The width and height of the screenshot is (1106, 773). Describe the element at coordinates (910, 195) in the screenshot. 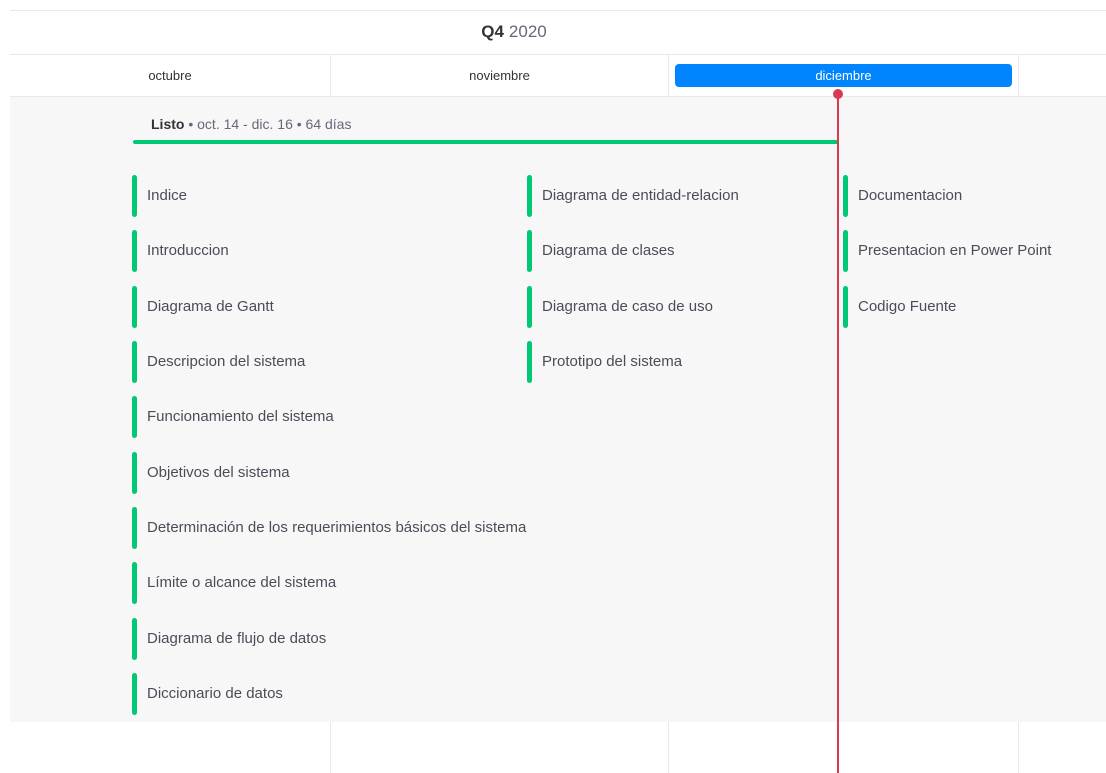

I see `item-label: Documentacion` at that location.